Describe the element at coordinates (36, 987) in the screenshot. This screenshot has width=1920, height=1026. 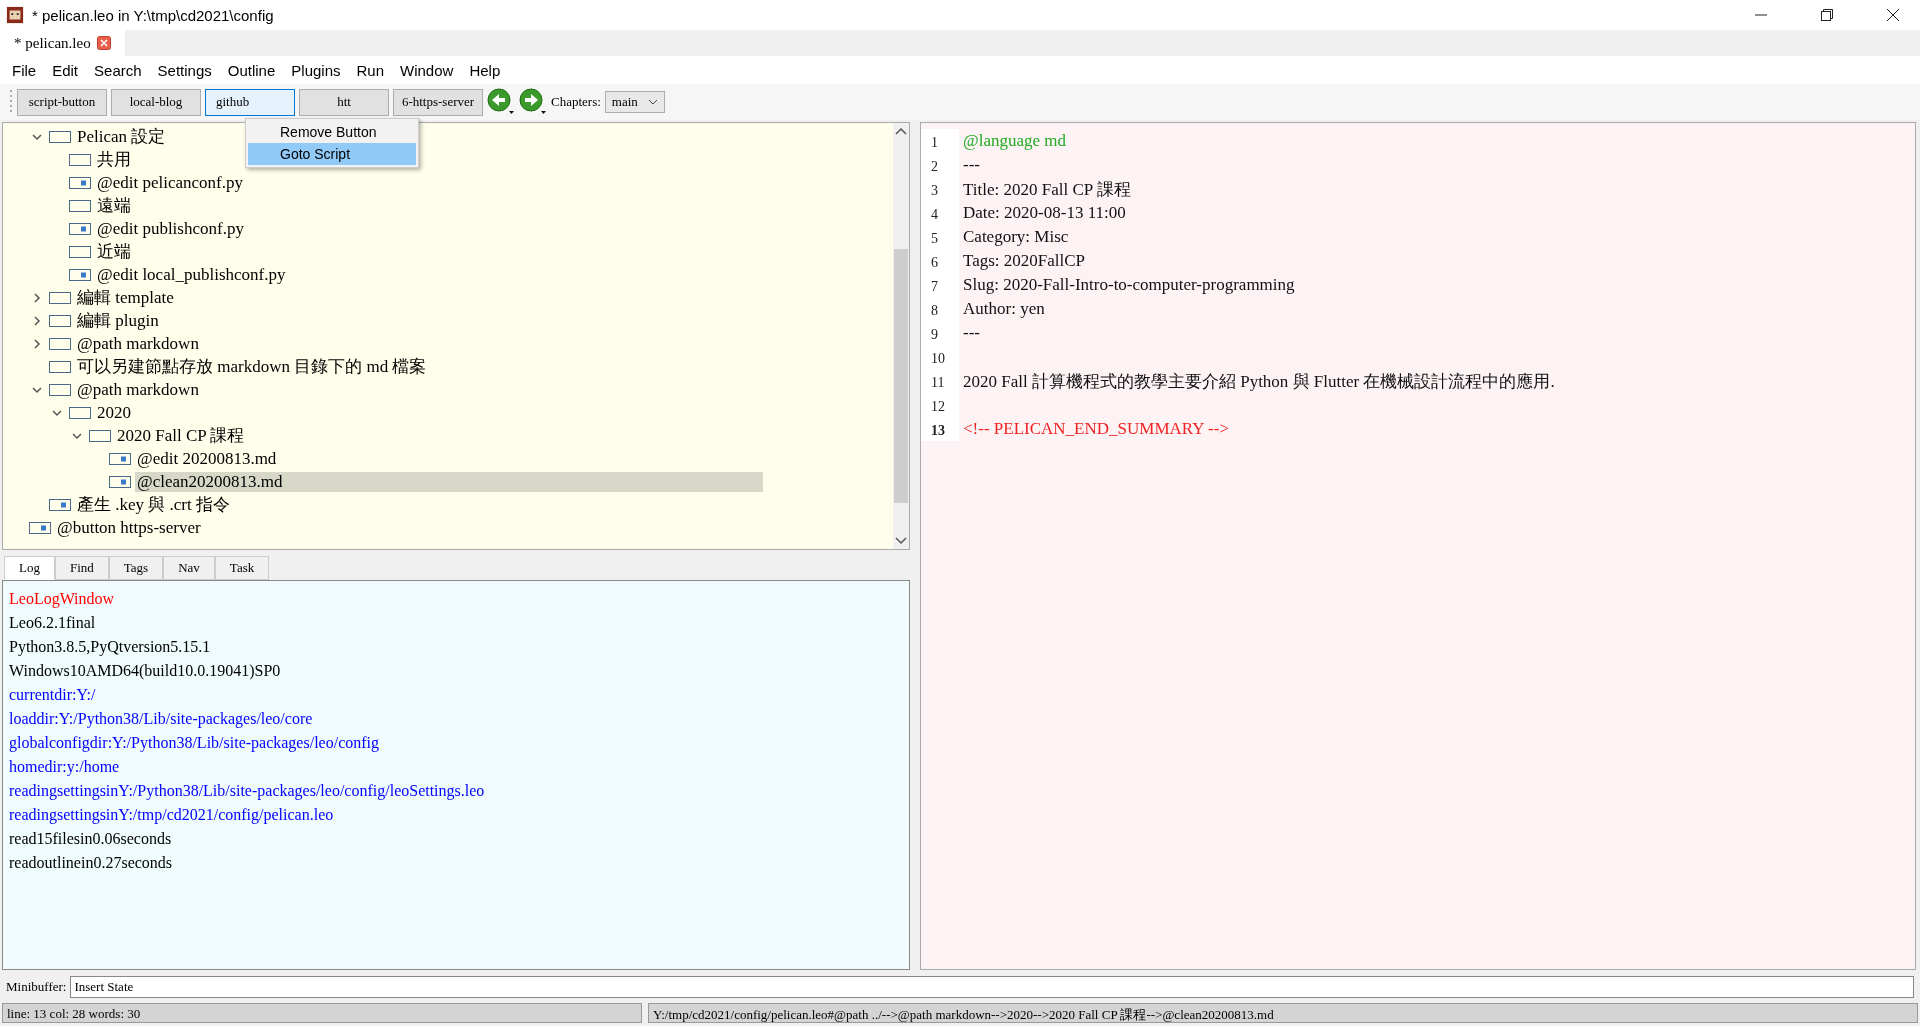
I see `minibuffer-label: Minibuffer:` at that location.